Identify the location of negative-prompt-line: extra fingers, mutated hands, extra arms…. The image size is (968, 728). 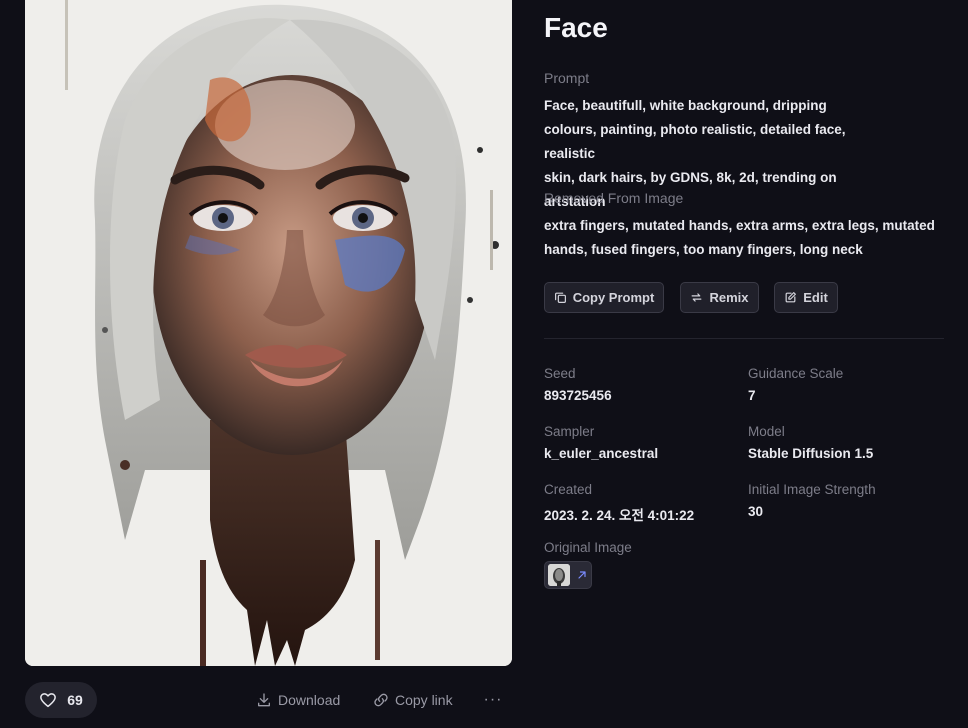
(739, 225).